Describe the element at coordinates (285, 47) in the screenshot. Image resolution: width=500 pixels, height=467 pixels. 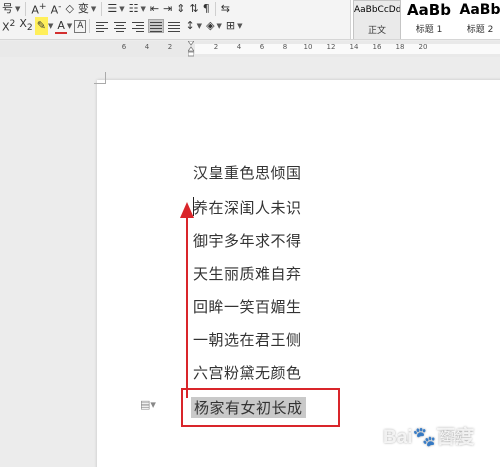
I see `ruler-tick: 8` at that location.